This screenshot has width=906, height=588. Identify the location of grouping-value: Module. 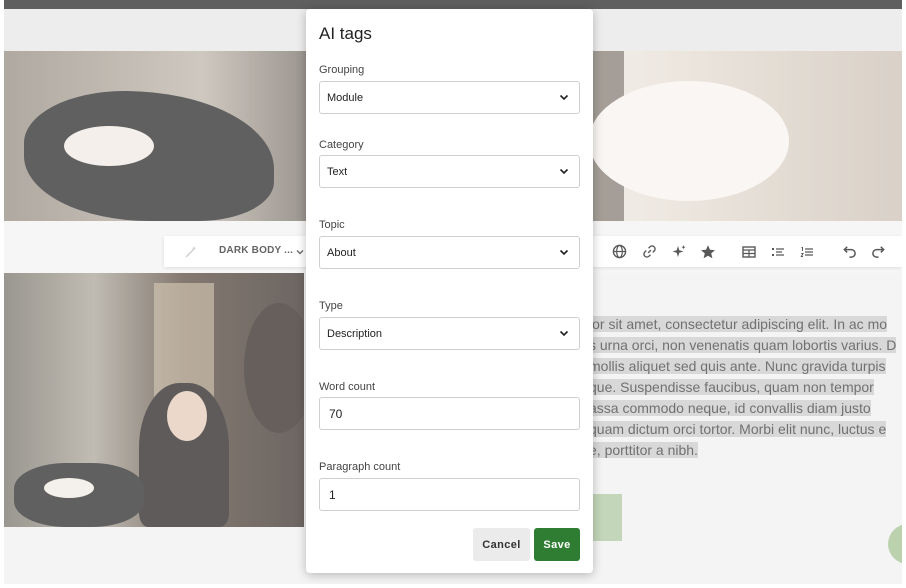
(345, 98).